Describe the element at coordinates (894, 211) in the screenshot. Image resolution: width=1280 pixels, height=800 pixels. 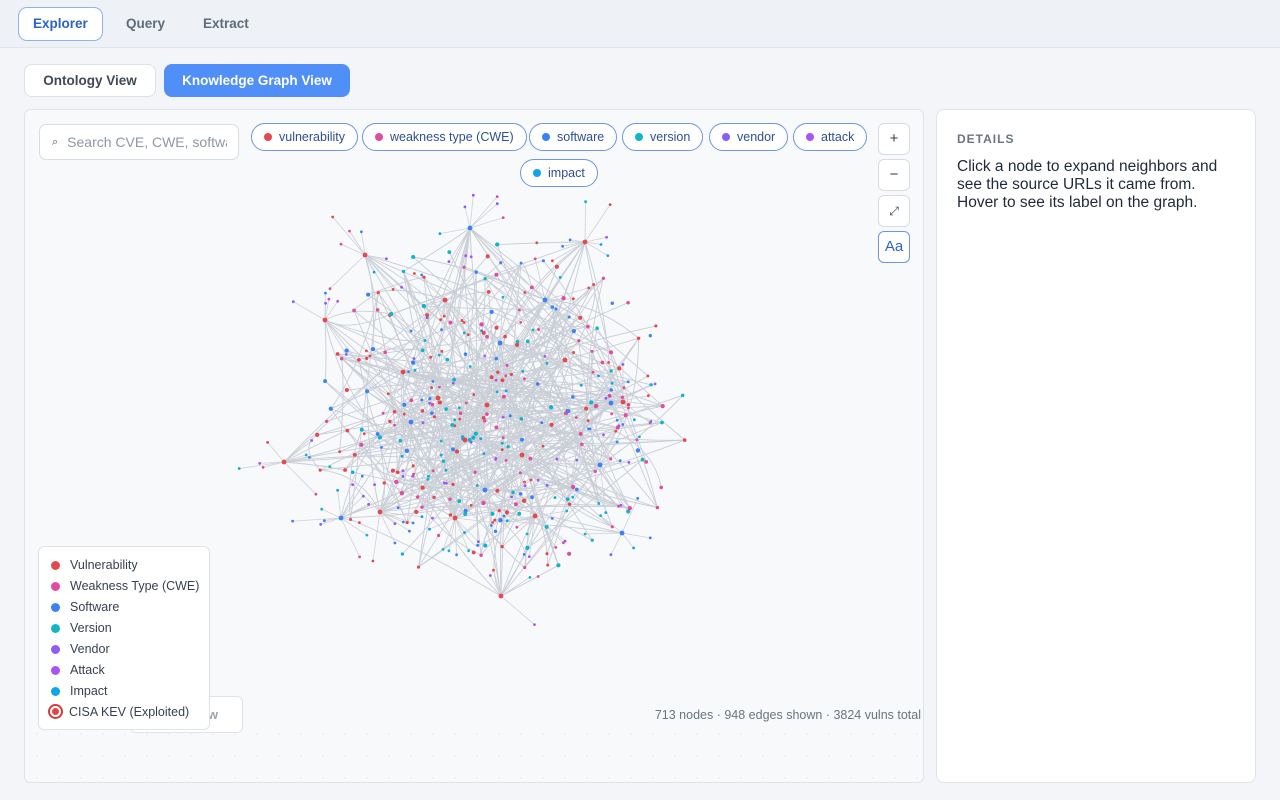
I see `fit-view-button: ⤢` at that location.